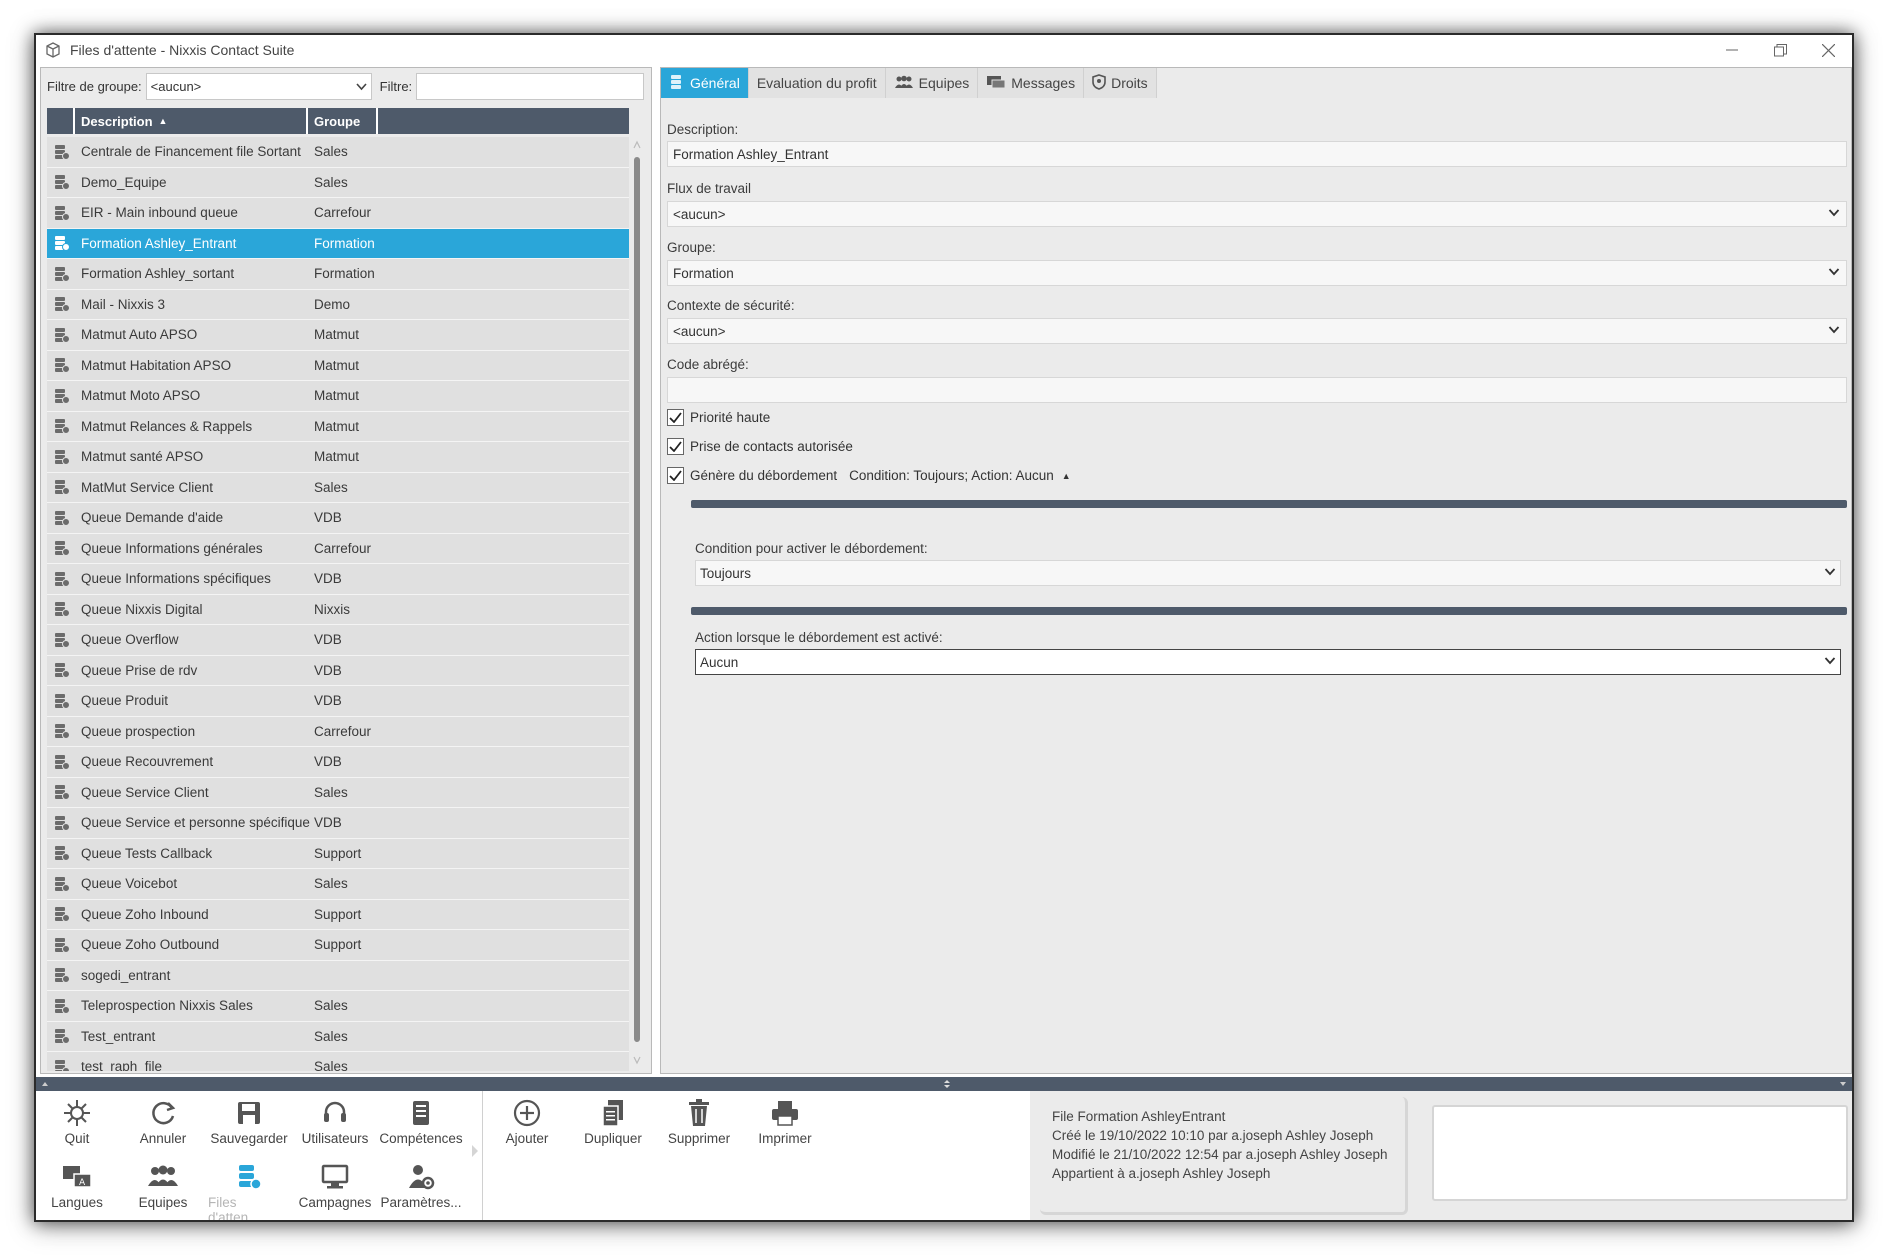 The image size is (1887, 1255). Describe the element at coordinates (249, 1120) in the screenshot. I see `save-button: Sauvegarder` at that location.